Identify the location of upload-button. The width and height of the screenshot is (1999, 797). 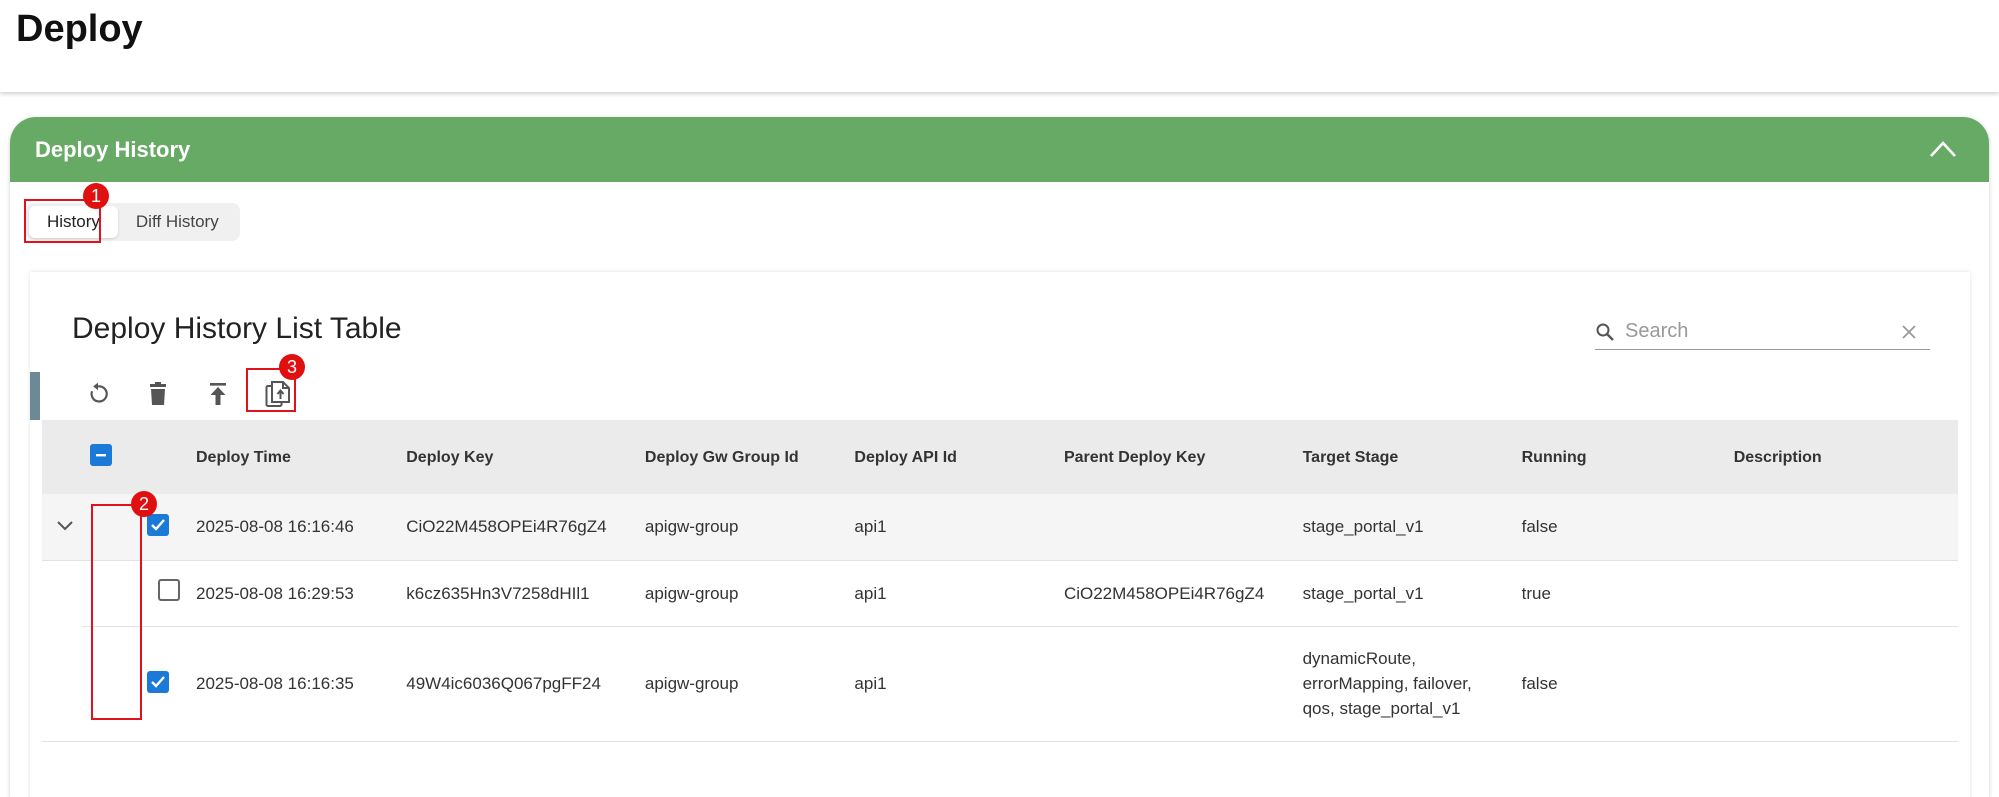
(218, 394).